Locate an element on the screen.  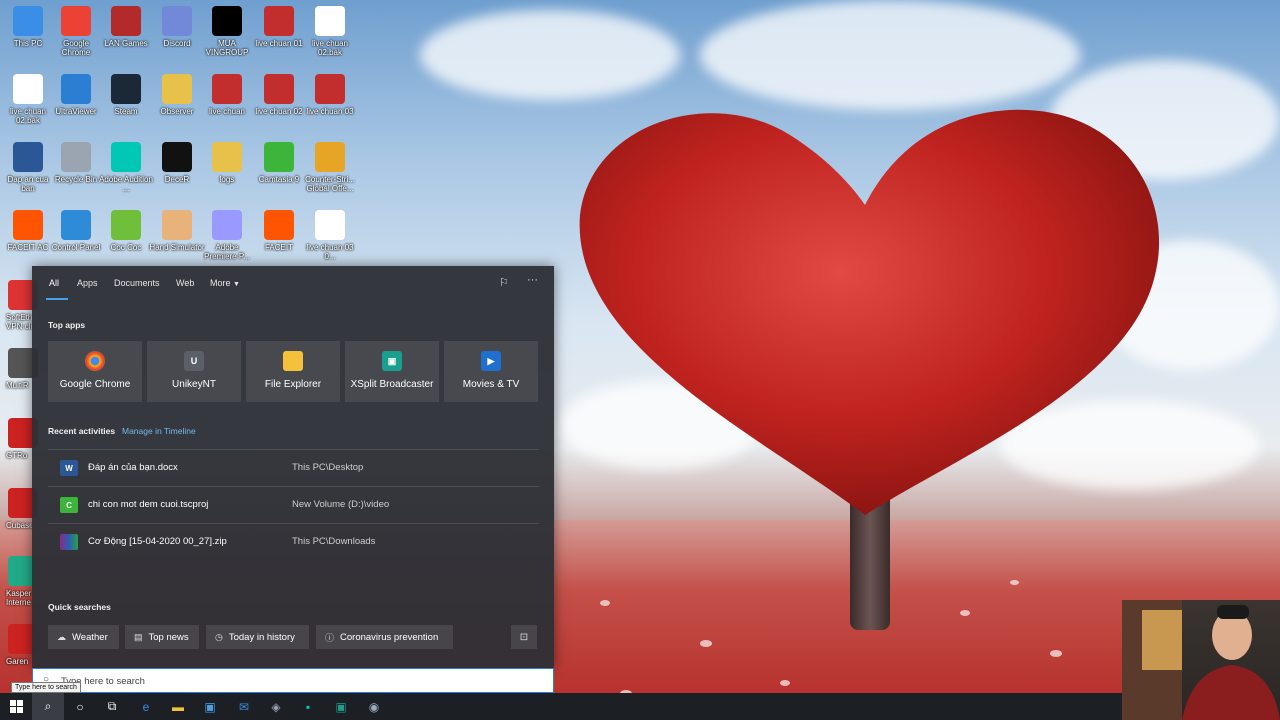
cortana-icon: ○ is located at coordinates (80, 706).